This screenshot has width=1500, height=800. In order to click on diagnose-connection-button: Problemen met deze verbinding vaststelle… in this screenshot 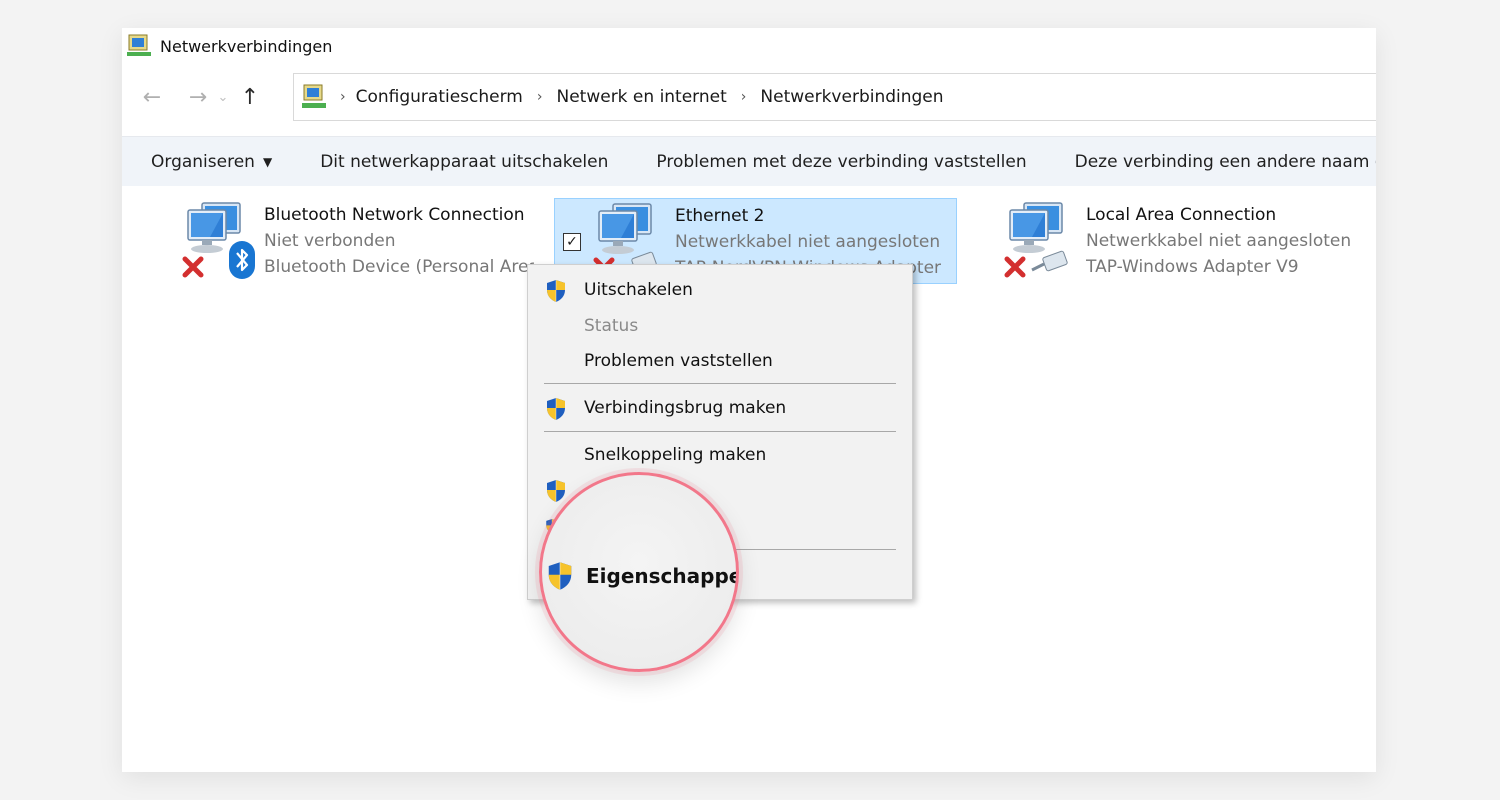, I will do `click(841, 162)`.